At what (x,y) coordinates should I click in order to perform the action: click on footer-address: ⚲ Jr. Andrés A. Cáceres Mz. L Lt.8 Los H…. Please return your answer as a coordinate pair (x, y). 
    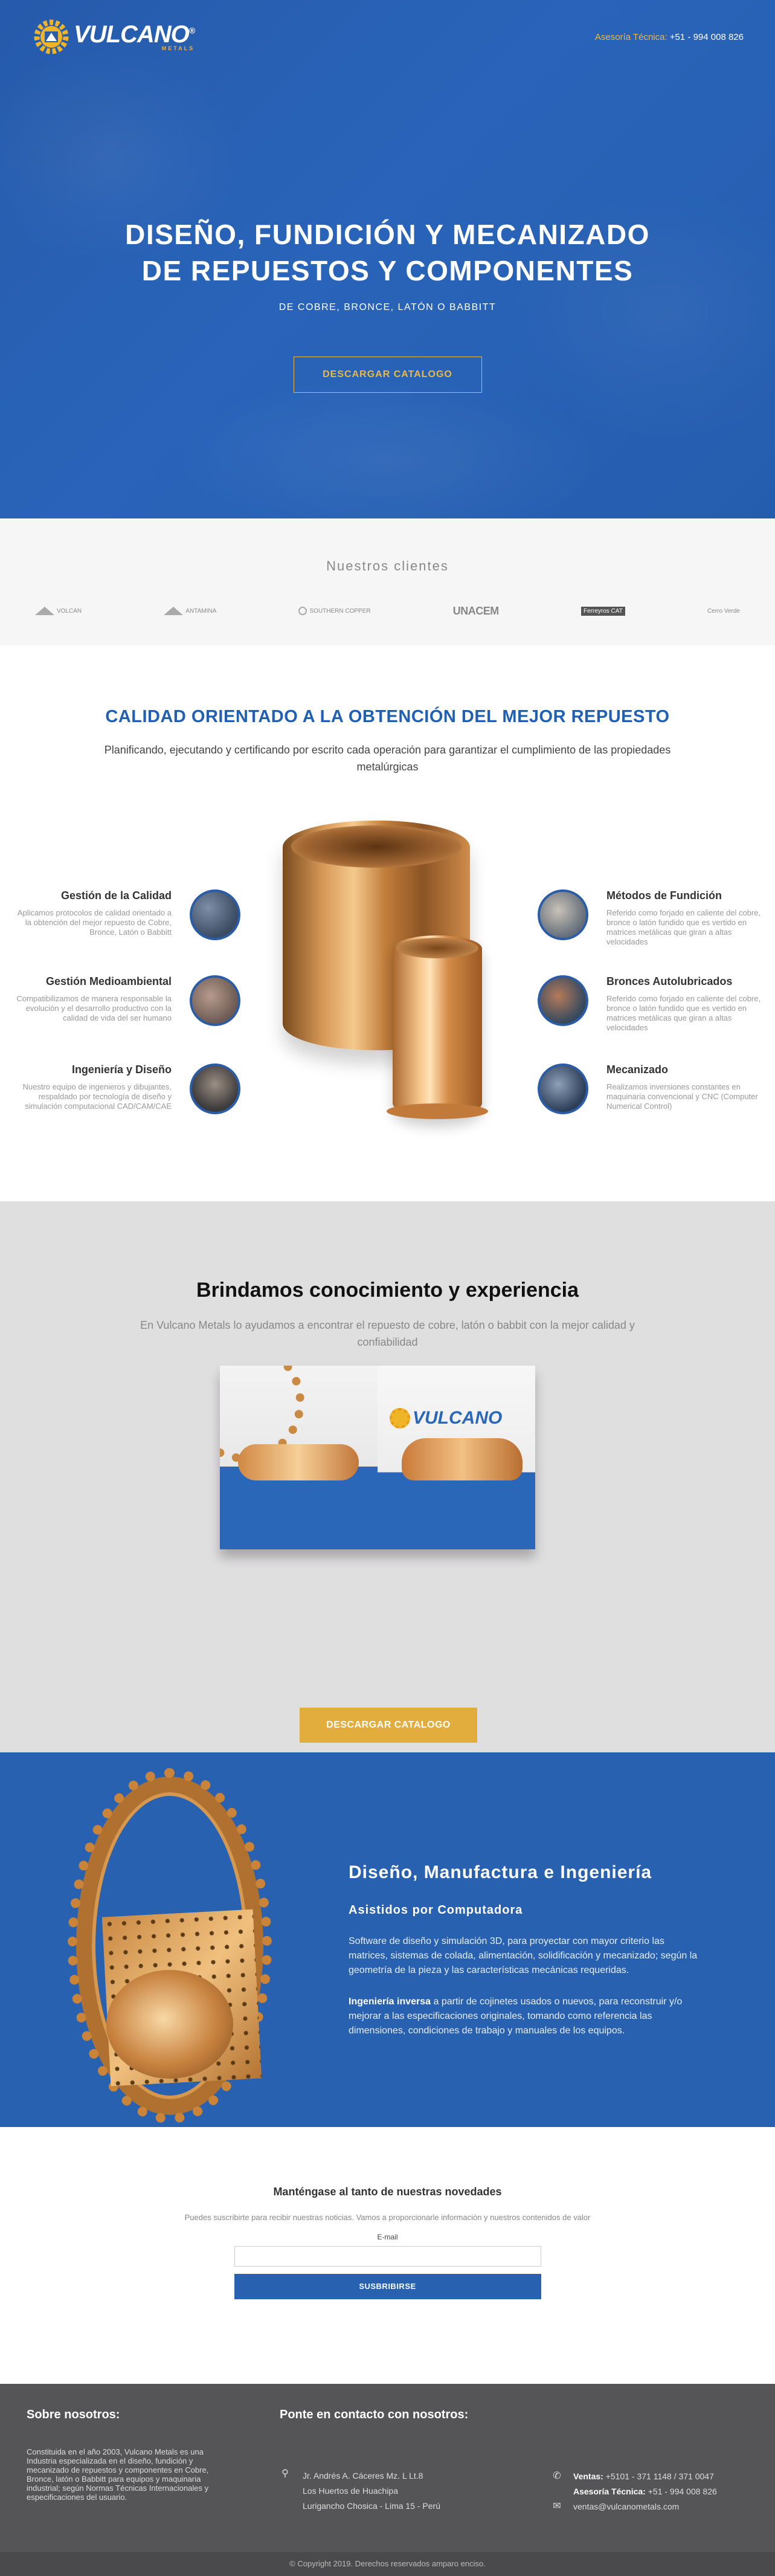
    Looking at the image, I should click on (360, 2491).